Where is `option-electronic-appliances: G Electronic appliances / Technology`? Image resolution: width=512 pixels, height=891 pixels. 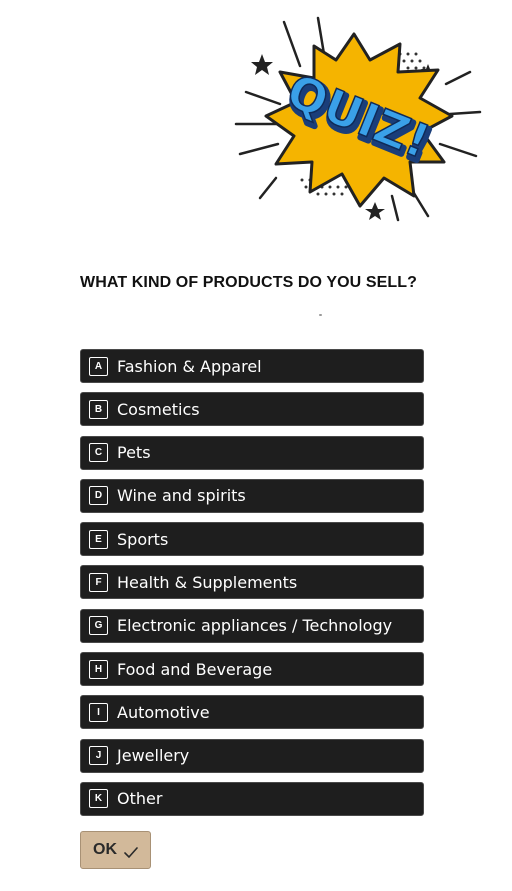 option-electronic-appliances: G Electronic appliances / Technology is located at coordinates (252, 625).